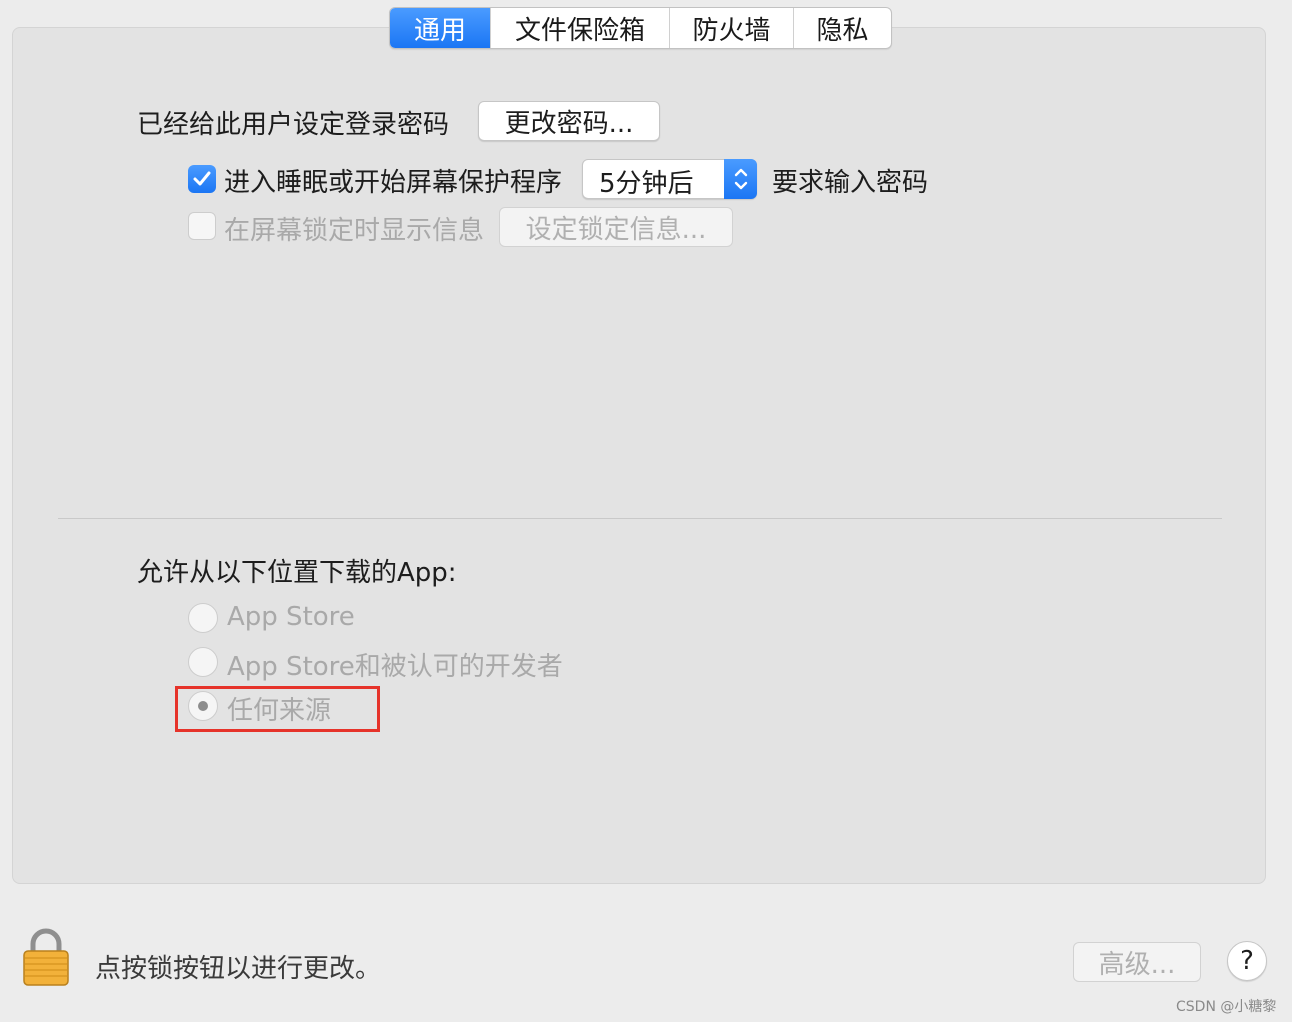 Image resolution: width=1292 pixels, height=1022 pixels. Describe the element at coordinates (1226, 1007) in the screenshot. I see `watermark: CSDN @小糖黎` at that location.